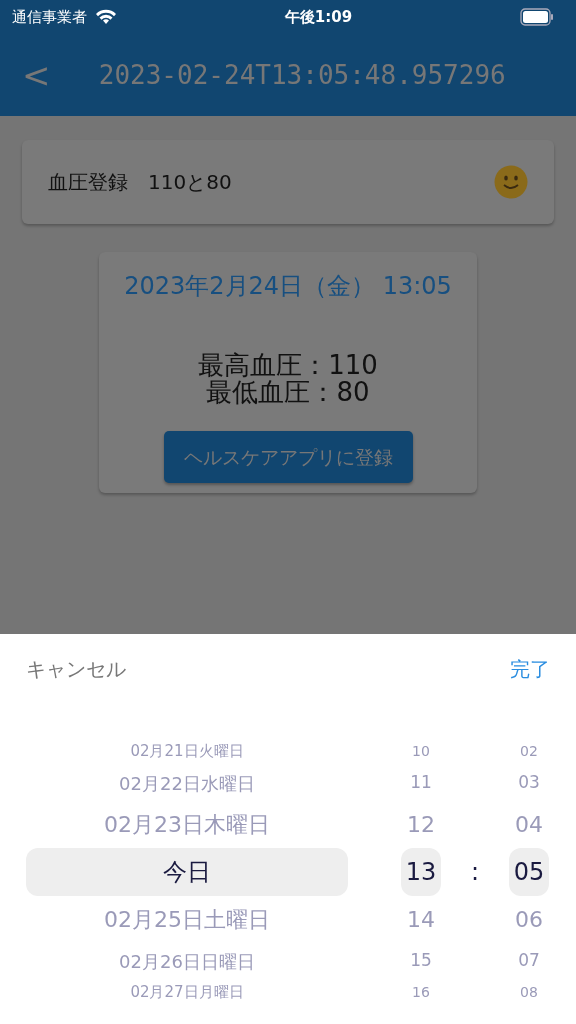 The image size is (576, 1024). Describe the element at coordinates (318, 17) in the screenshot. I see `status-time: 午後1:09` at that location.